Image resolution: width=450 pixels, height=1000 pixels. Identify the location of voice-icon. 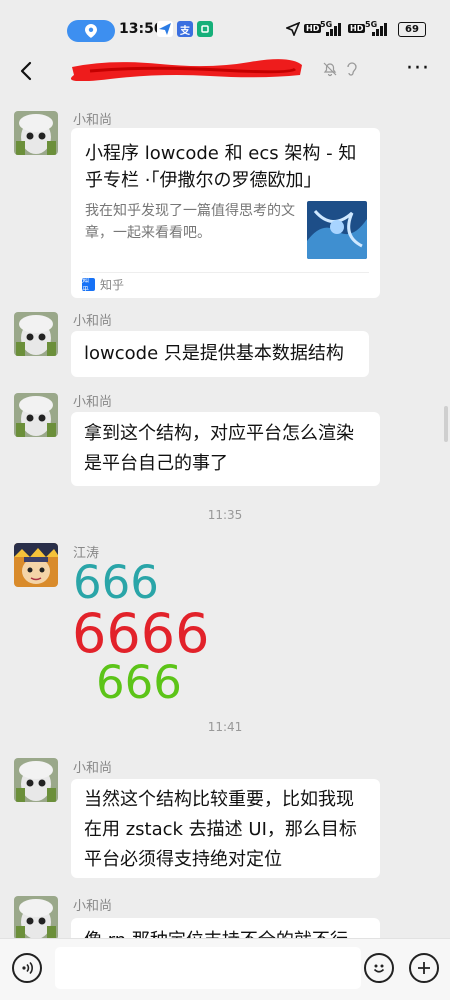
(27, 968).